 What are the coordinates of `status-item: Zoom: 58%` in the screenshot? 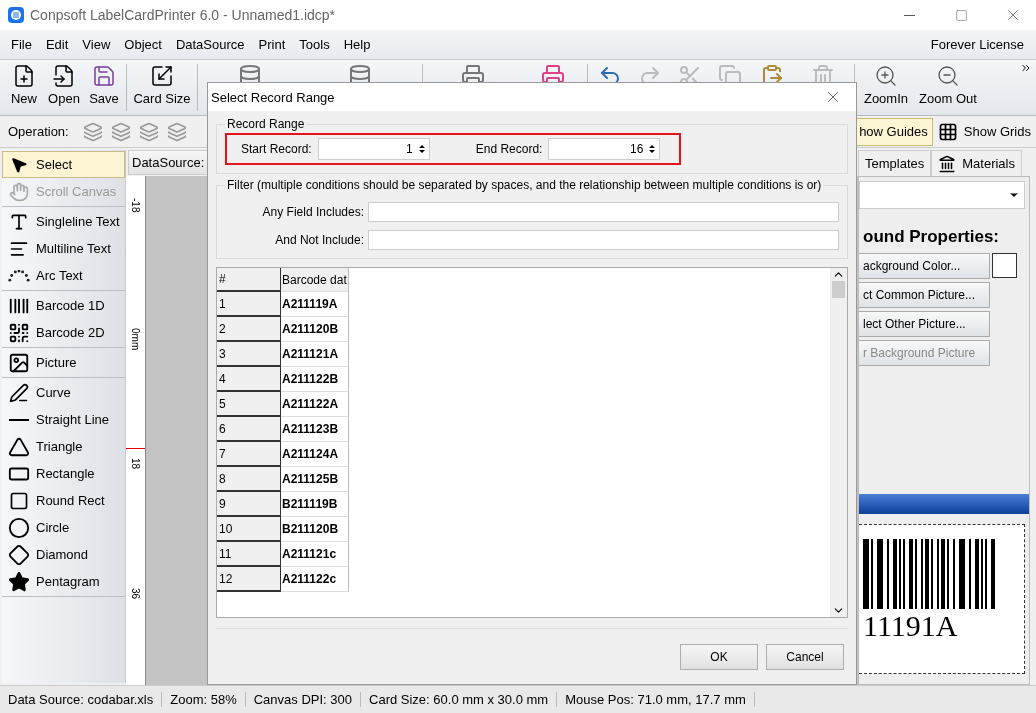 It's located at (204, 699).